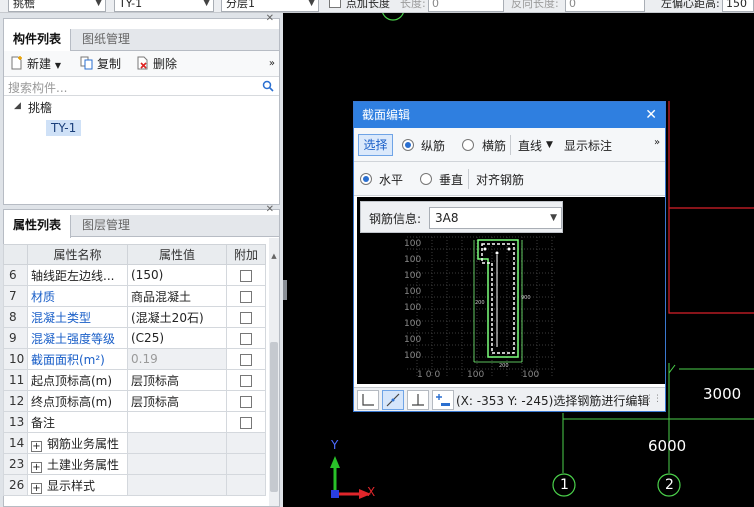 Image resolution: width=754 pixels, height=507 pixels. I want to click on ortho-button, so click(368, 400).